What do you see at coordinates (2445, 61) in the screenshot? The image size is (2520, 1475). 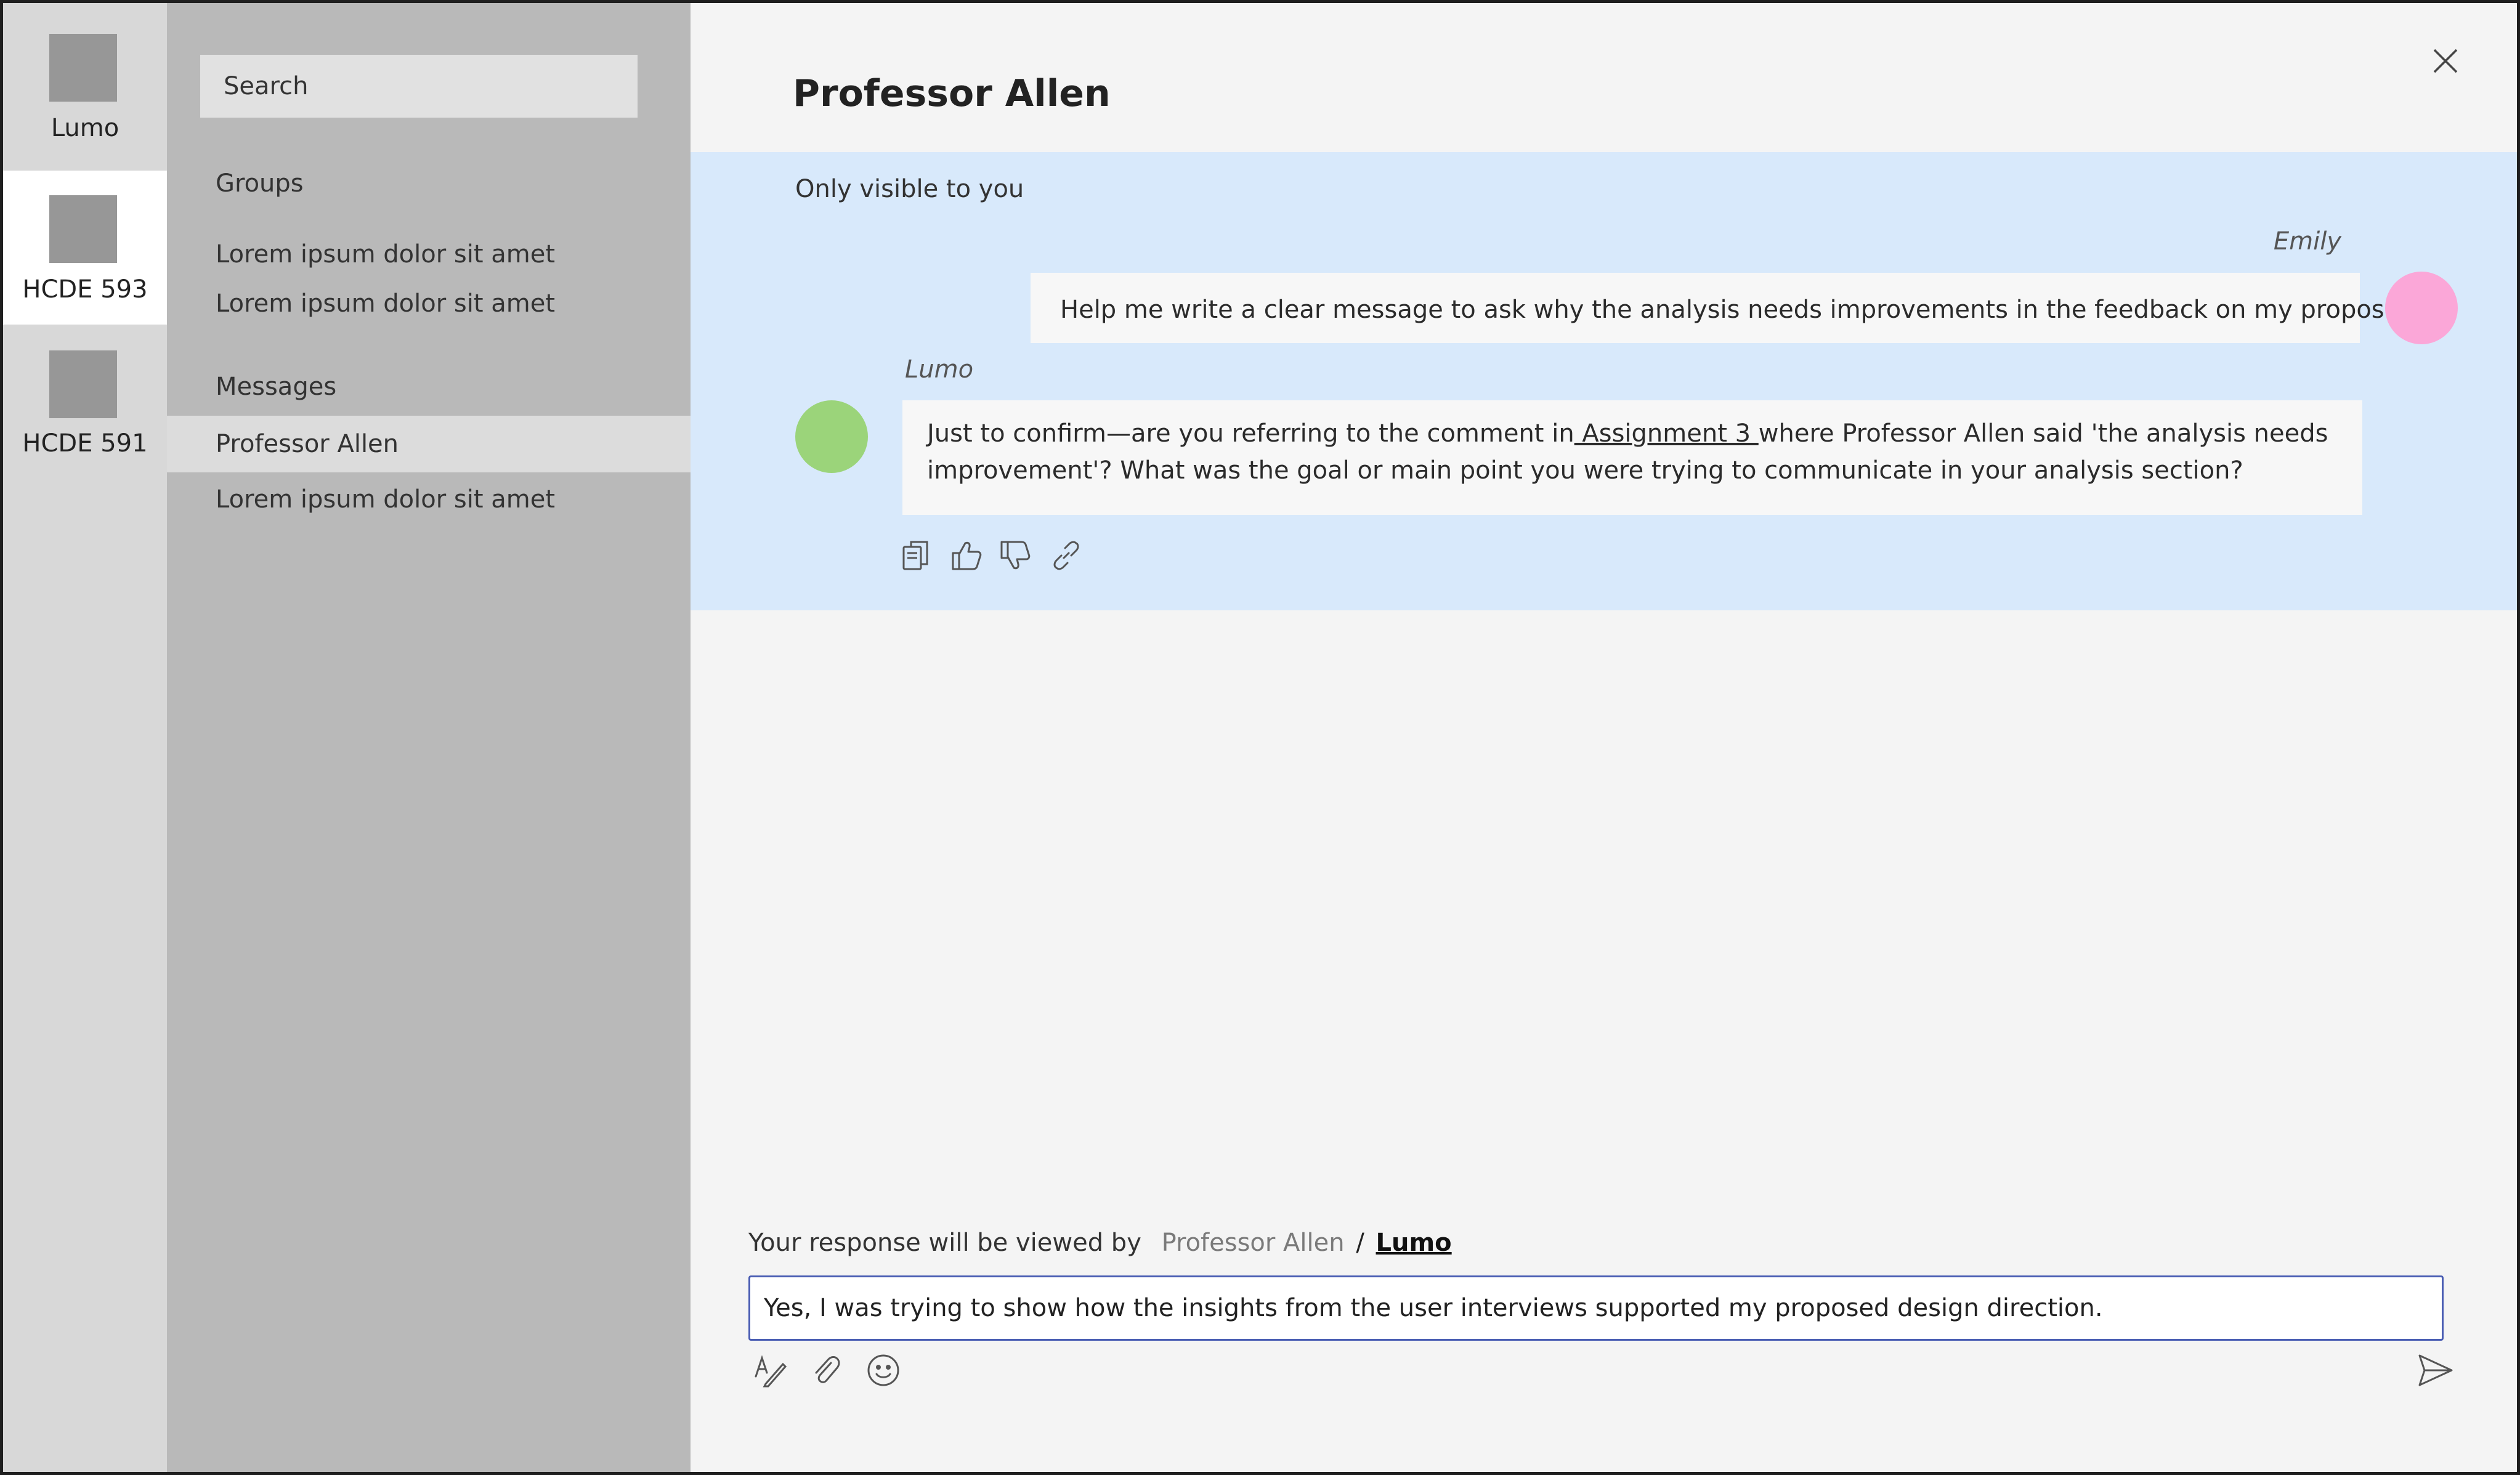 I see `close-icon` at bounding box center [2445, 61].